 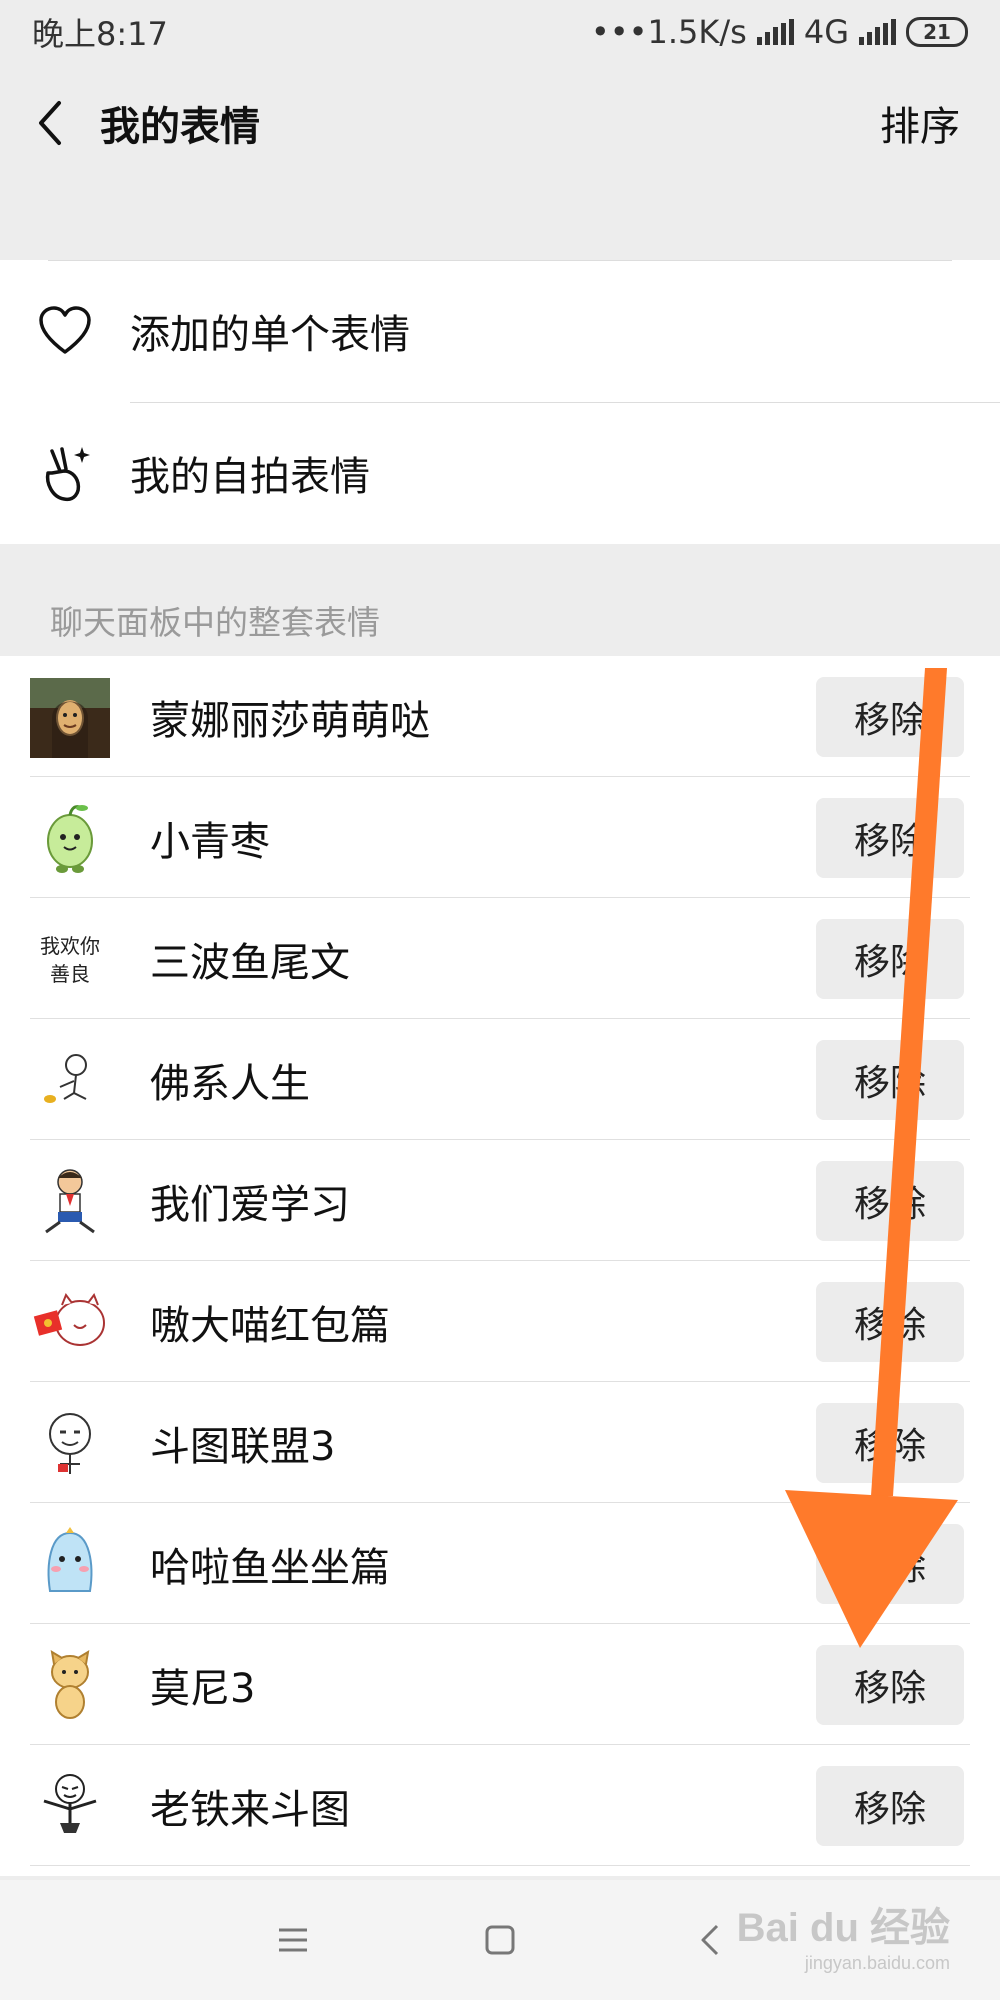 I want to click on divider, so click(x=500, y=1865).